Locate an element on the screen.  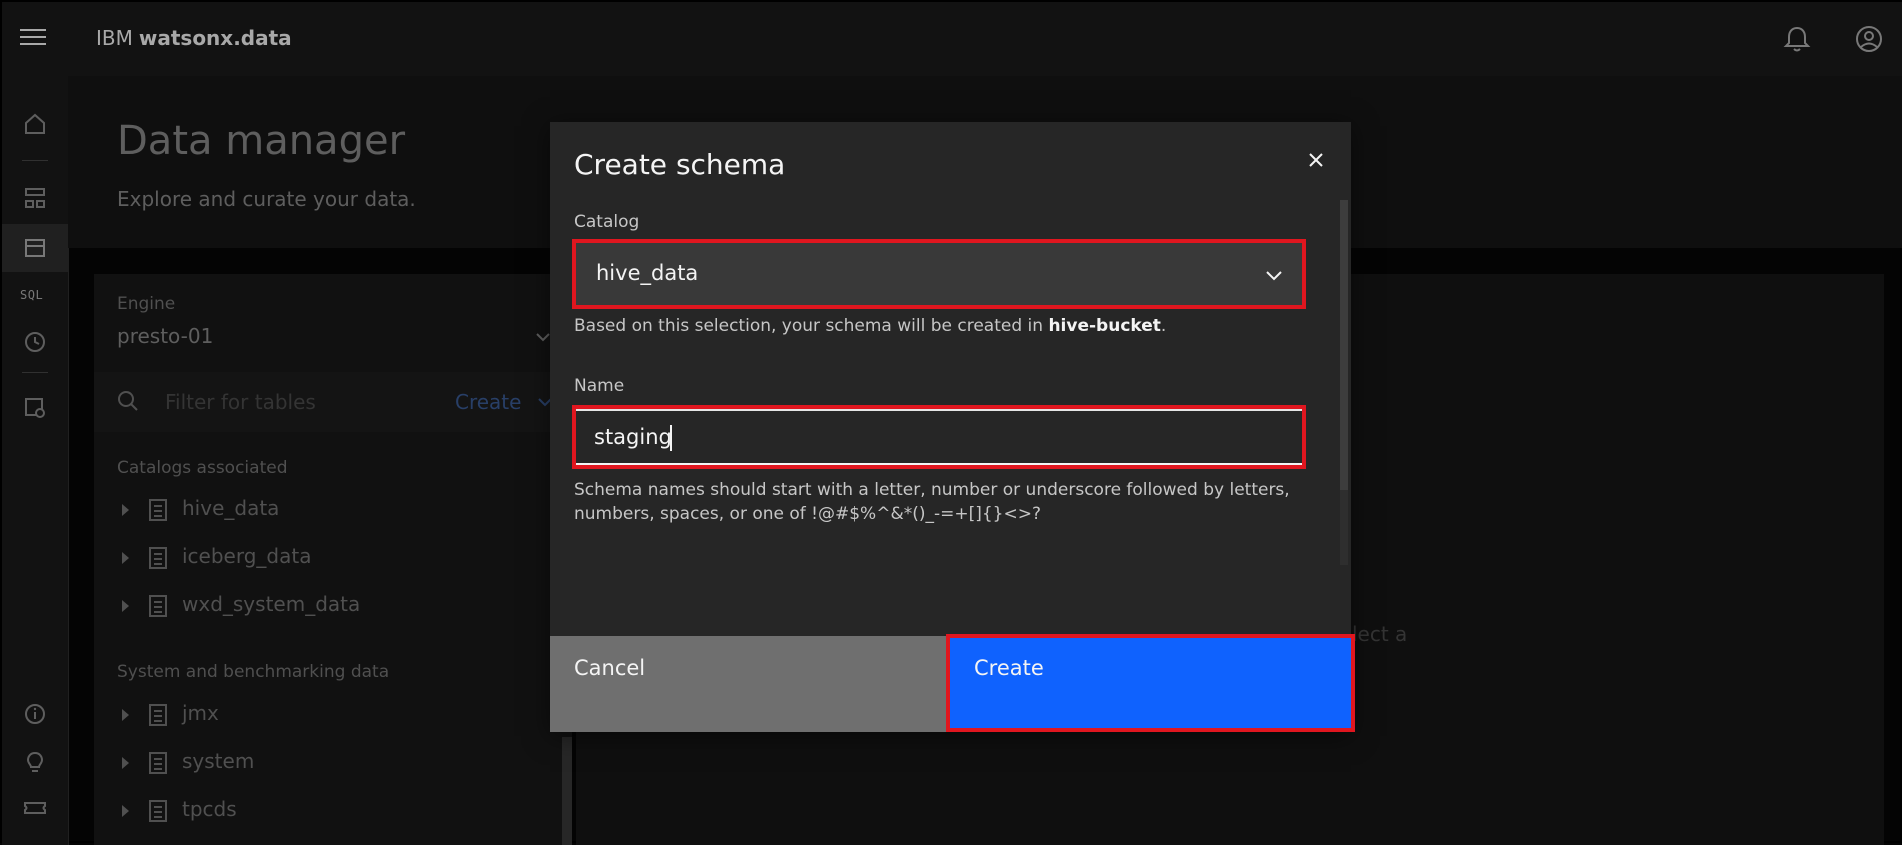
catalog-helper-suffix: . is located at coordinates (1163, 326).